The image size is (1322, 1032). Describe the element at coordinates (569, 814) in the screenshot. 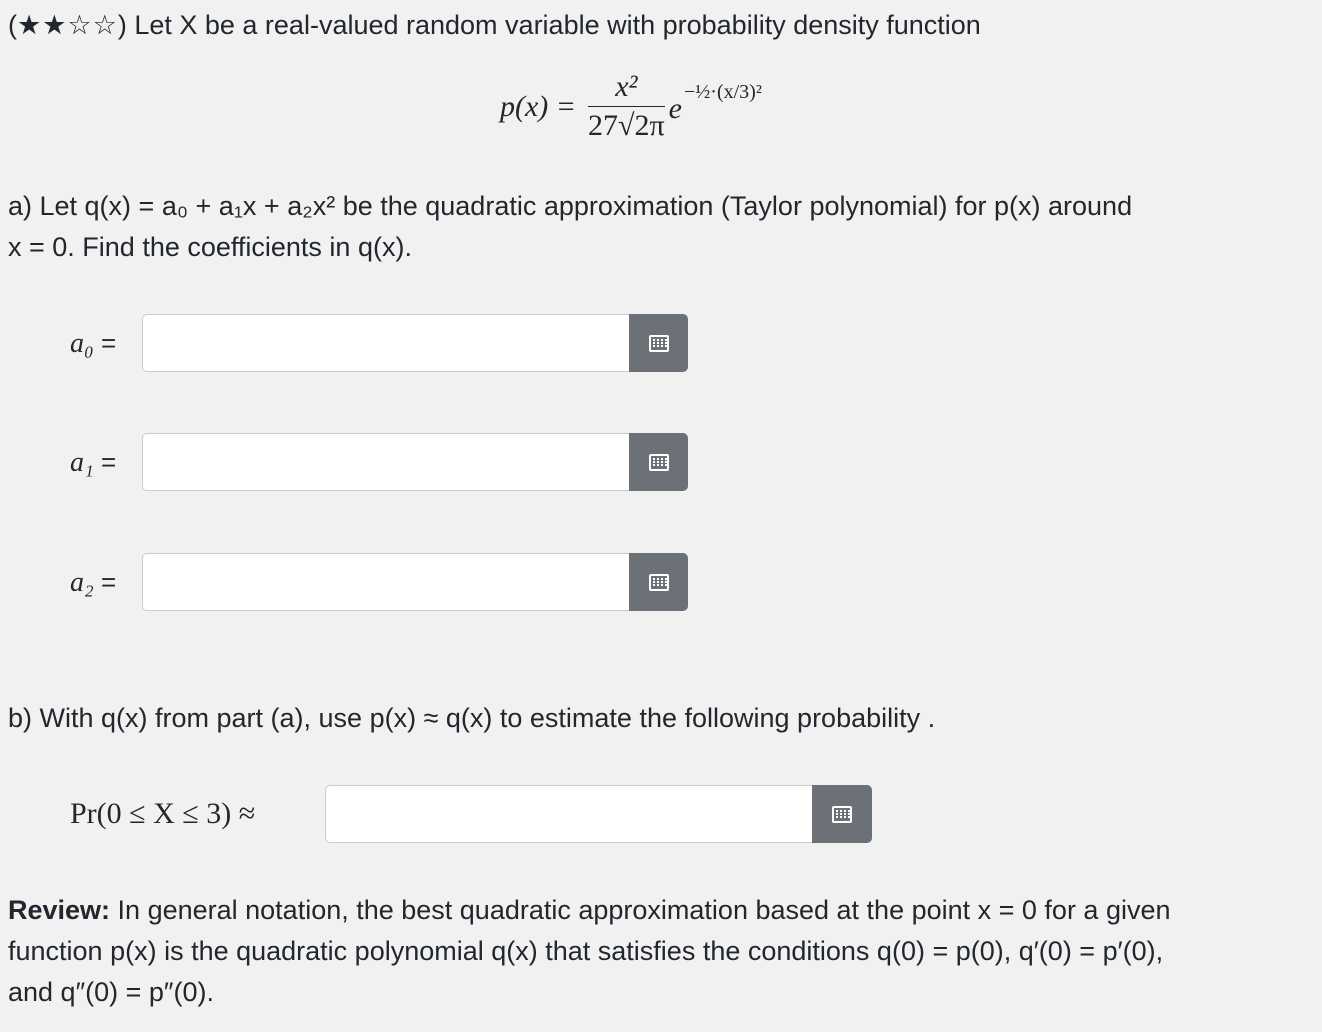

I see `probability-input` at that location.